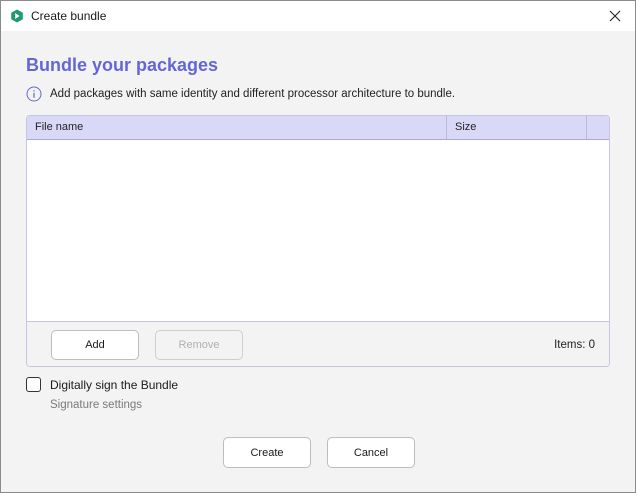 This screenshot has height=493, width=636. What do you see at coordinates (199, 345) in the screenshot?
I see `remove-button: Remove` at bounding box center [199, 345].